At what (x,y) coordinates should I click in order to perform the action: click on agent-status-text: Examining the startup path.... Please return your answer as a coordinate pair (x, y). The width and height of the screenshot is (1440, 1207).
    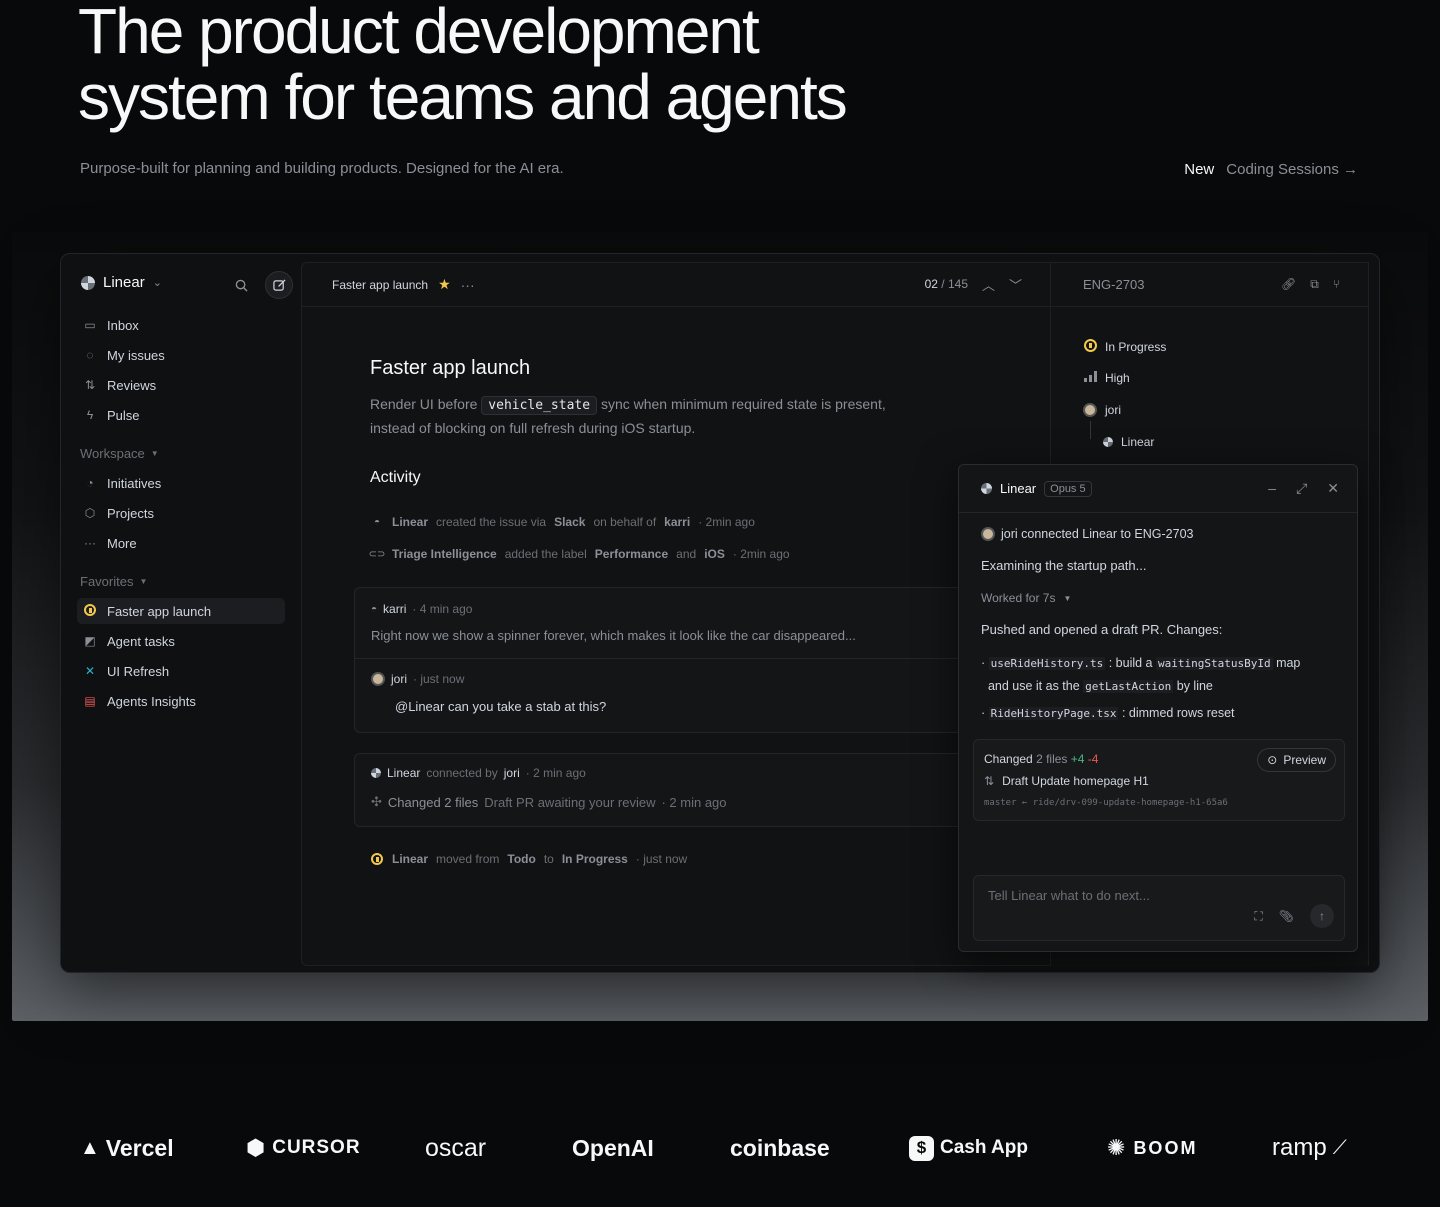
    Looking at the image, I should click on (1064, 565).